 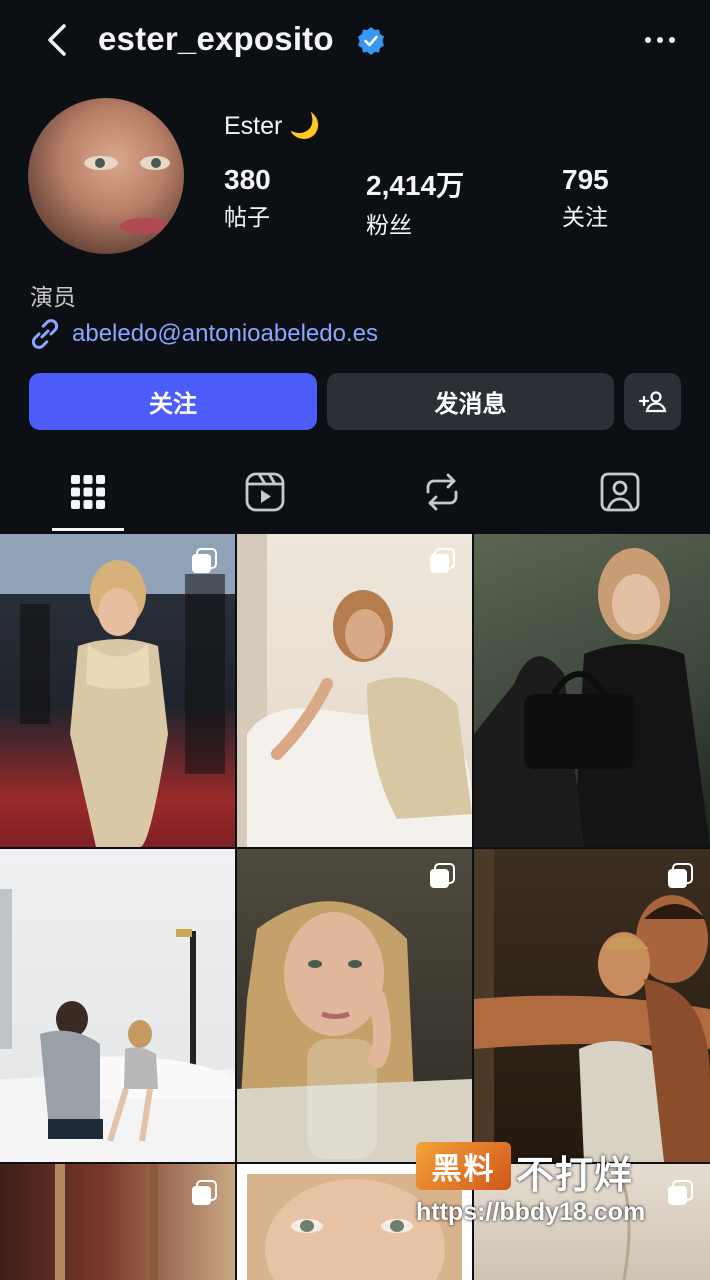 I want to click on suggest-people-button, so click(x=652, y=401).